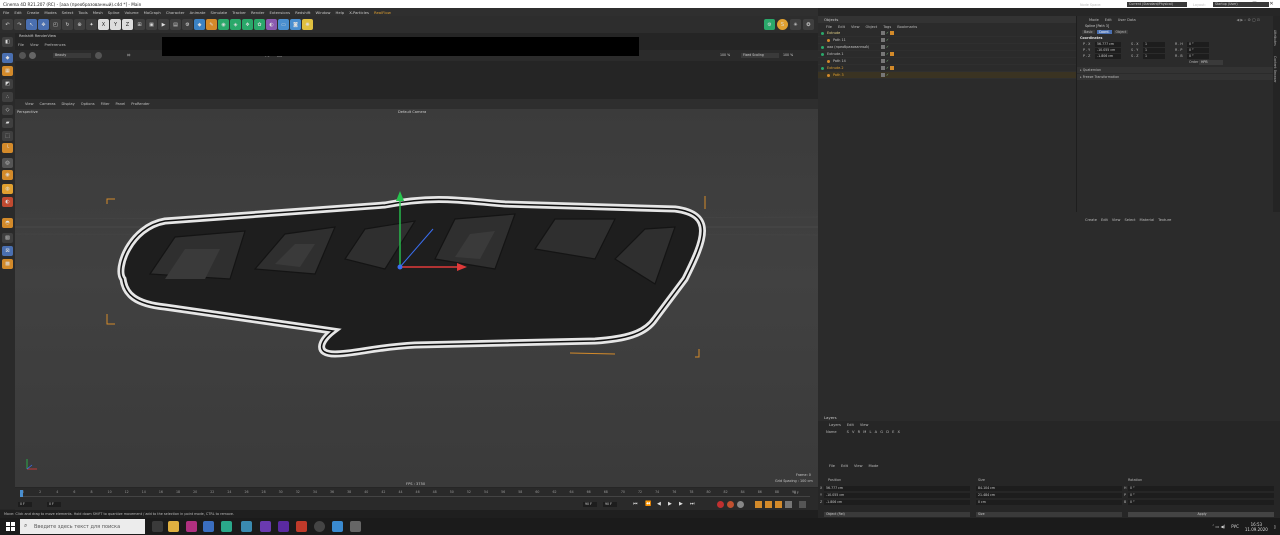 The height and width of the screenshot is (535, 1280). I want to click on menu-item-tools: Tools, so click(82, 12).